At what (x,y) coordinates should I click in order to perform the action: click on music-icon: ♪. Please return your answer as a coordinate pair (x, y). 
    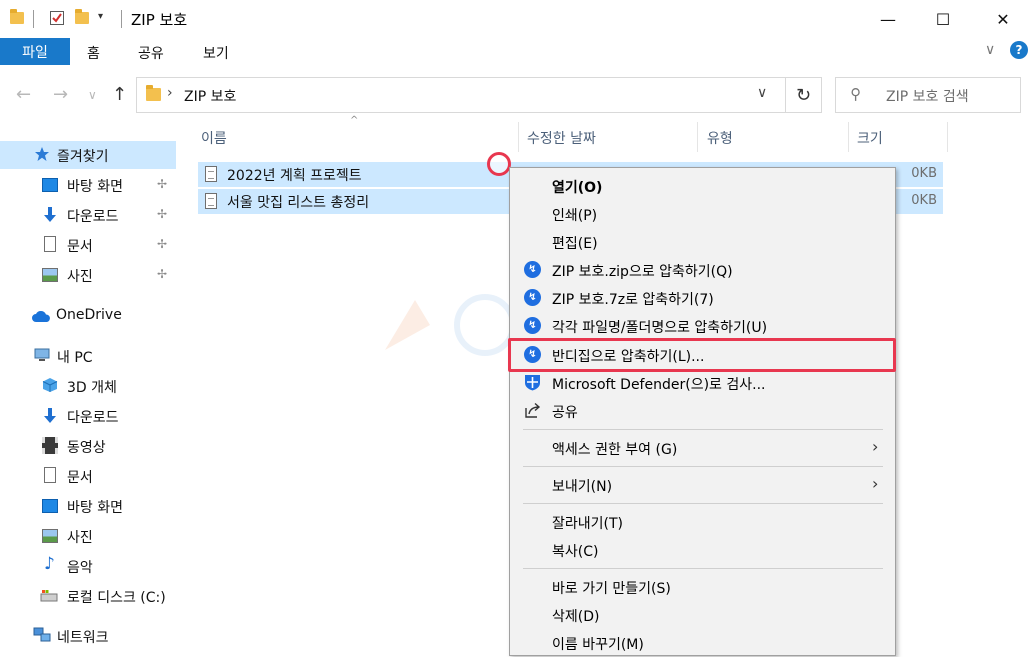
    Looking at the image, I should click on (49, 564).